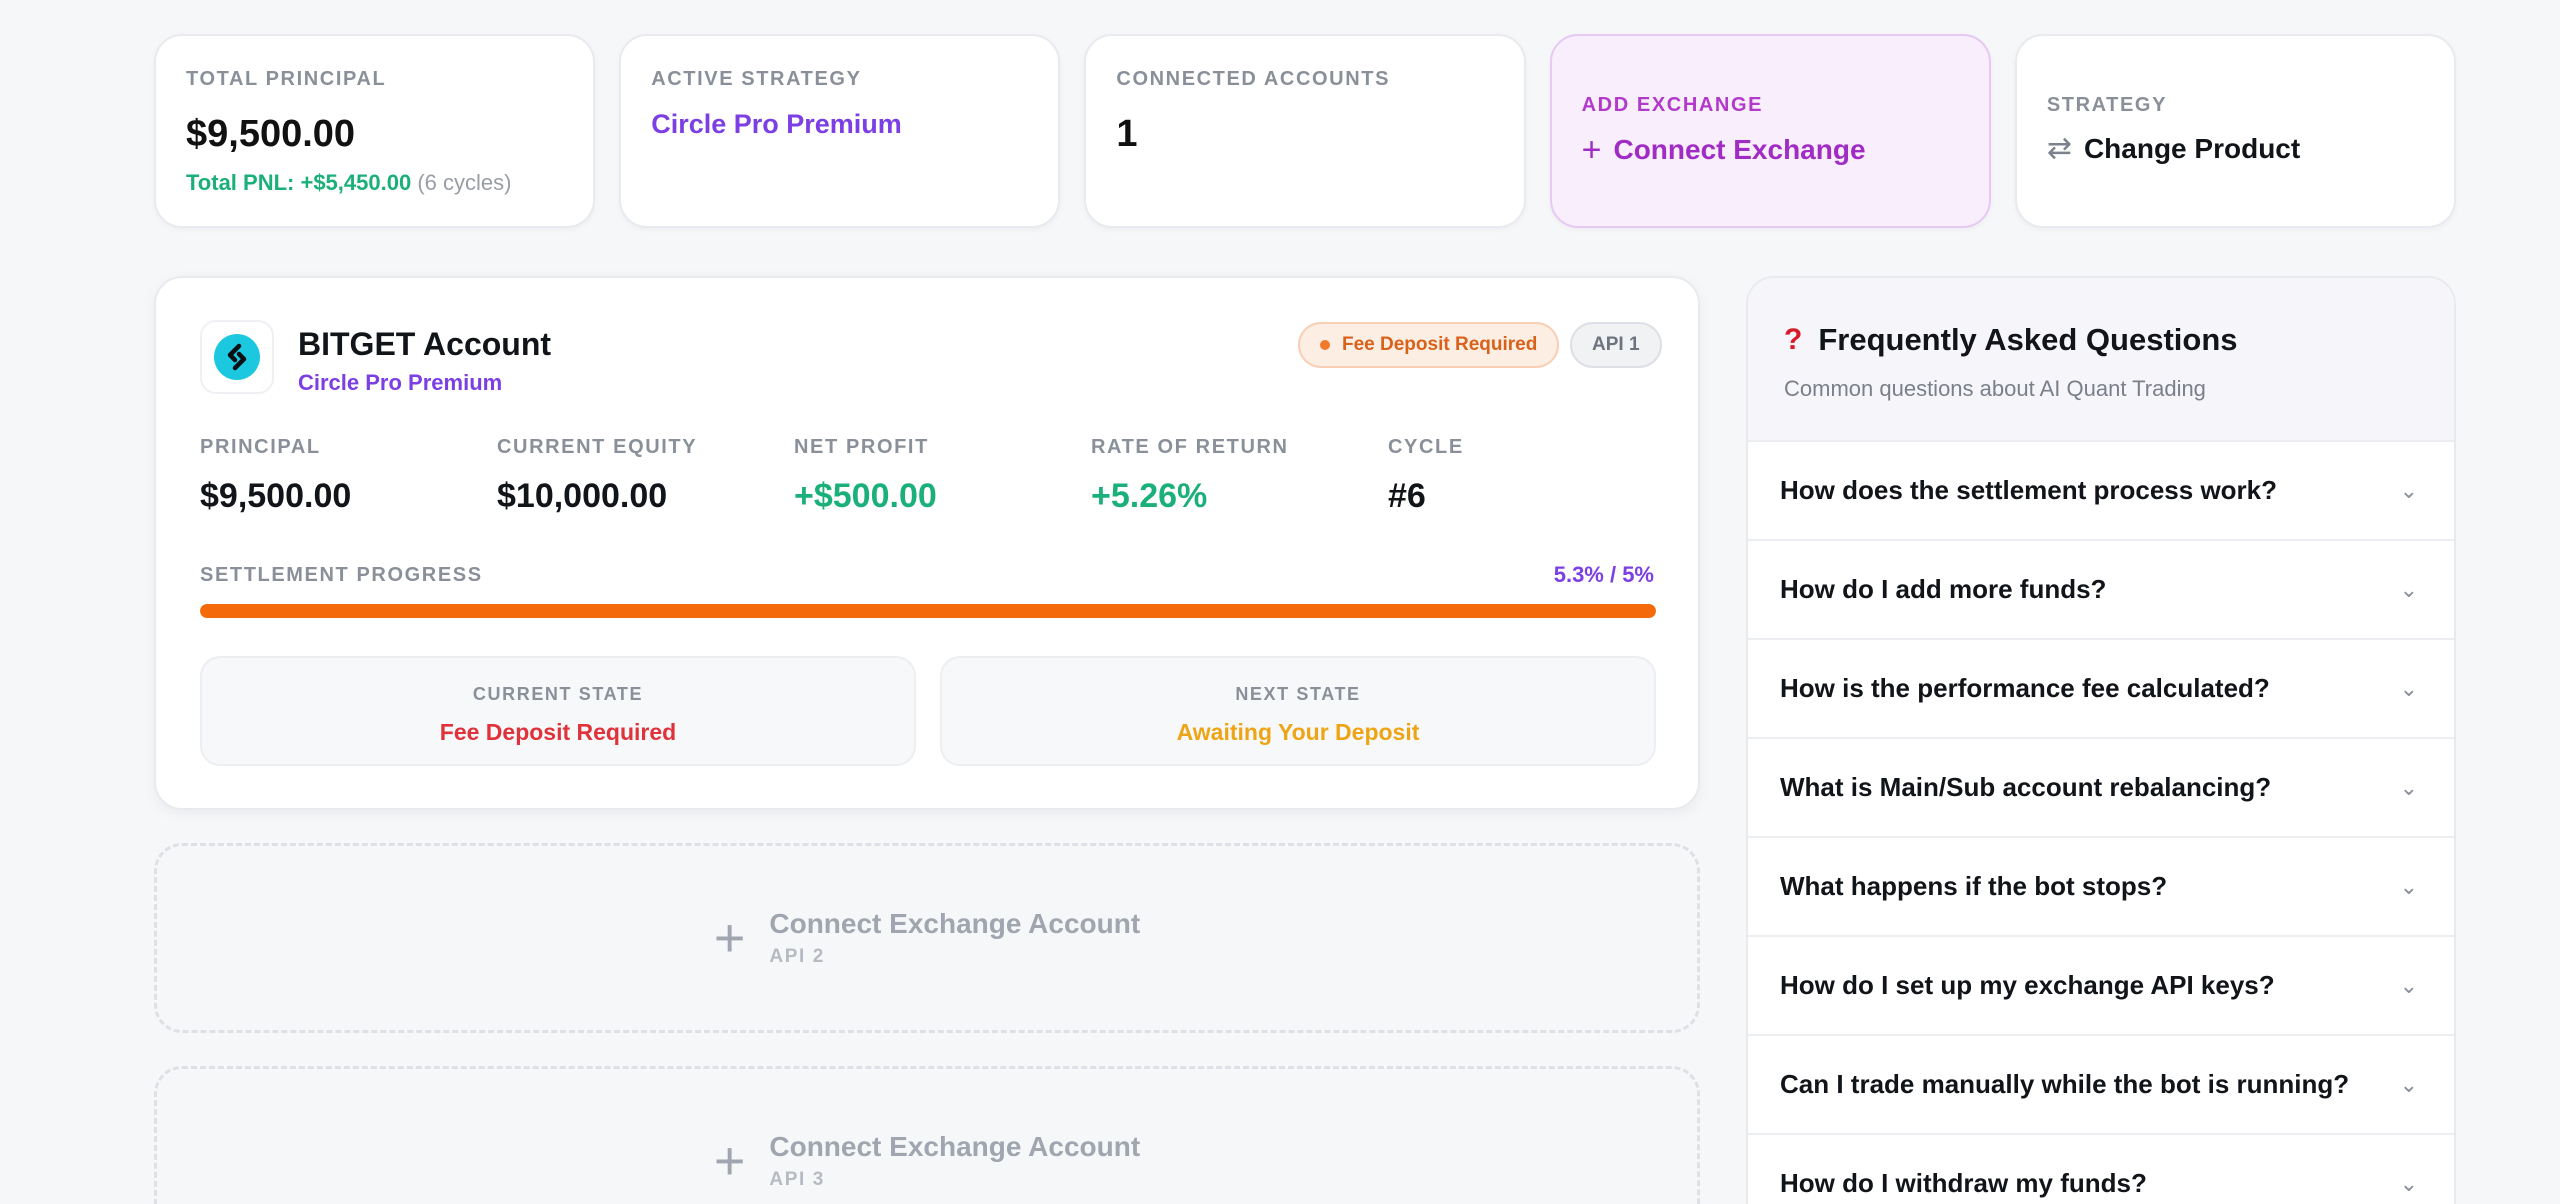 The image size is (2560, 1204). I want to click on connect-exchange-slot-api-2: + Connect Exchange Account API 2, so click(927, 938).